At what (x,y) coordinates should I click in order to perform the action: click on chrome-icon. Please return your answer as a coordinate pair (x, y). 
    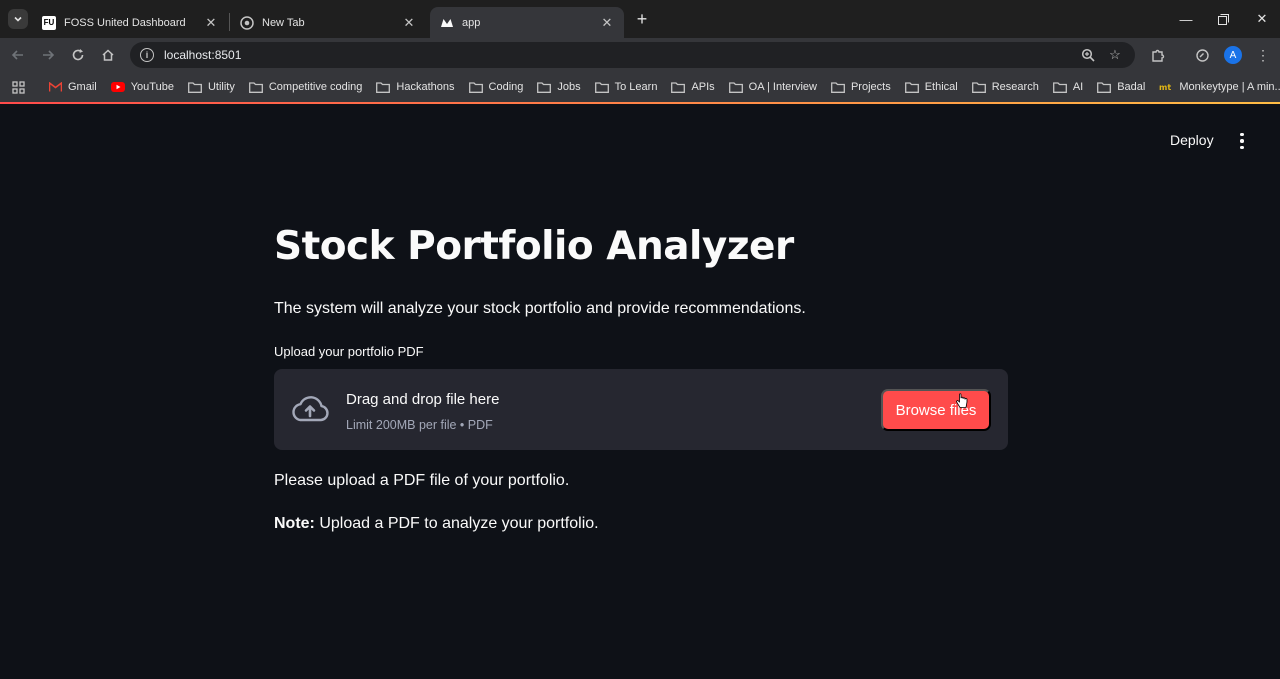
    Looking at the image, I should click on (247, 22).